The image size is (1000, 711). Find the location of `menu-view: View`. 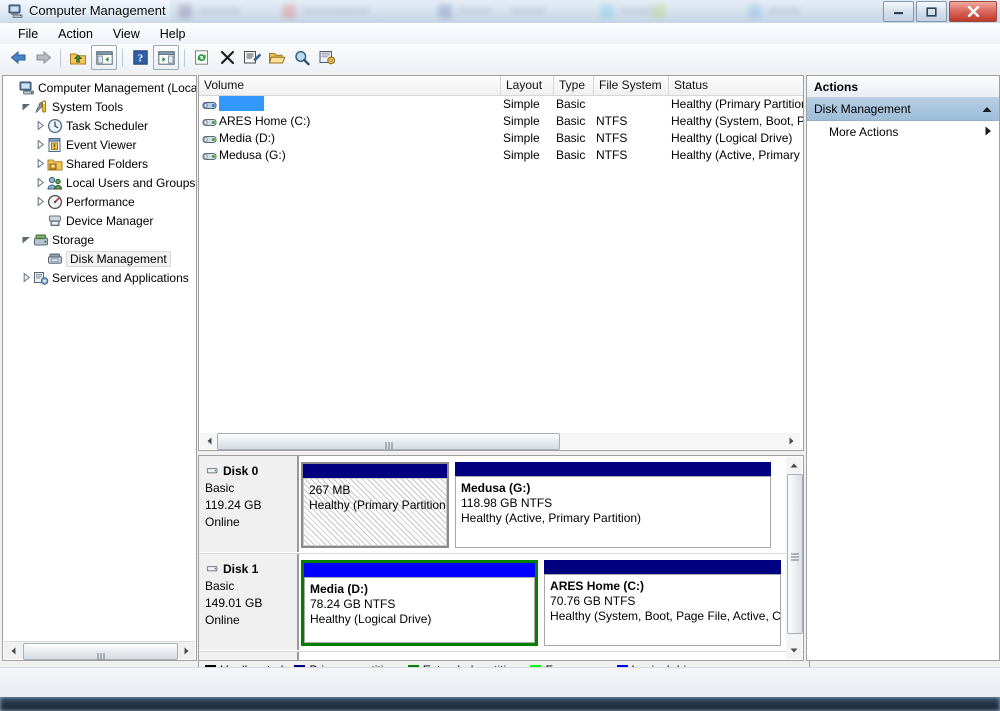

menu-view: View is located at coordinates (126, 34).